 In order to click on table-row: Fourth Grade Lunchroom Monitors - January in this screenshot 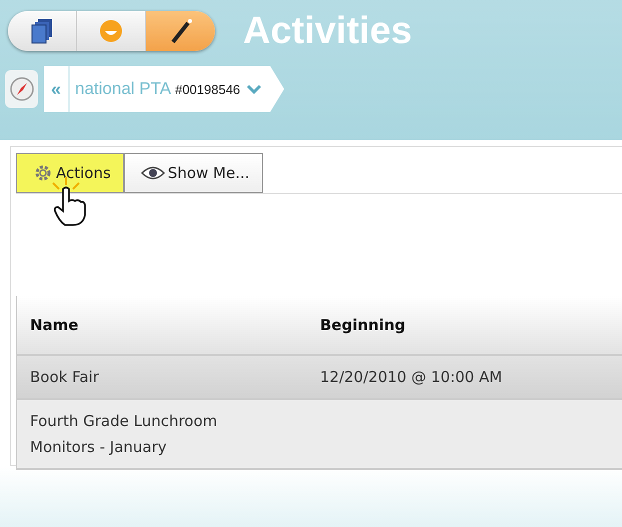, I will do `click(319, 435)`.